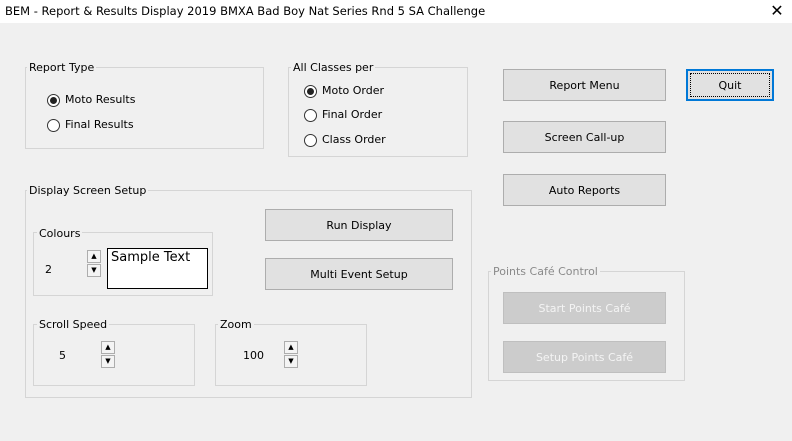 This screenshot has width=792, height=441. I want to click on radio-moto-results: Moto Results, so click(91, 100).